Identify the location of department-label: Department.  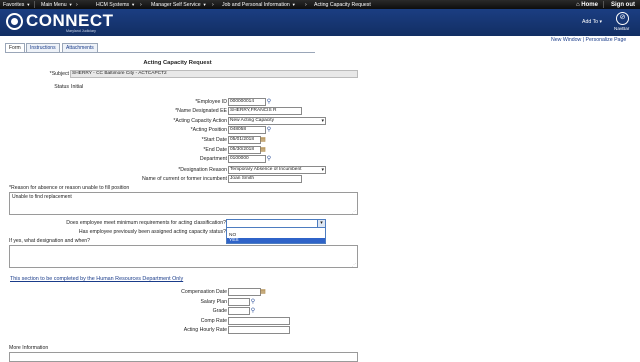
(213, 159).